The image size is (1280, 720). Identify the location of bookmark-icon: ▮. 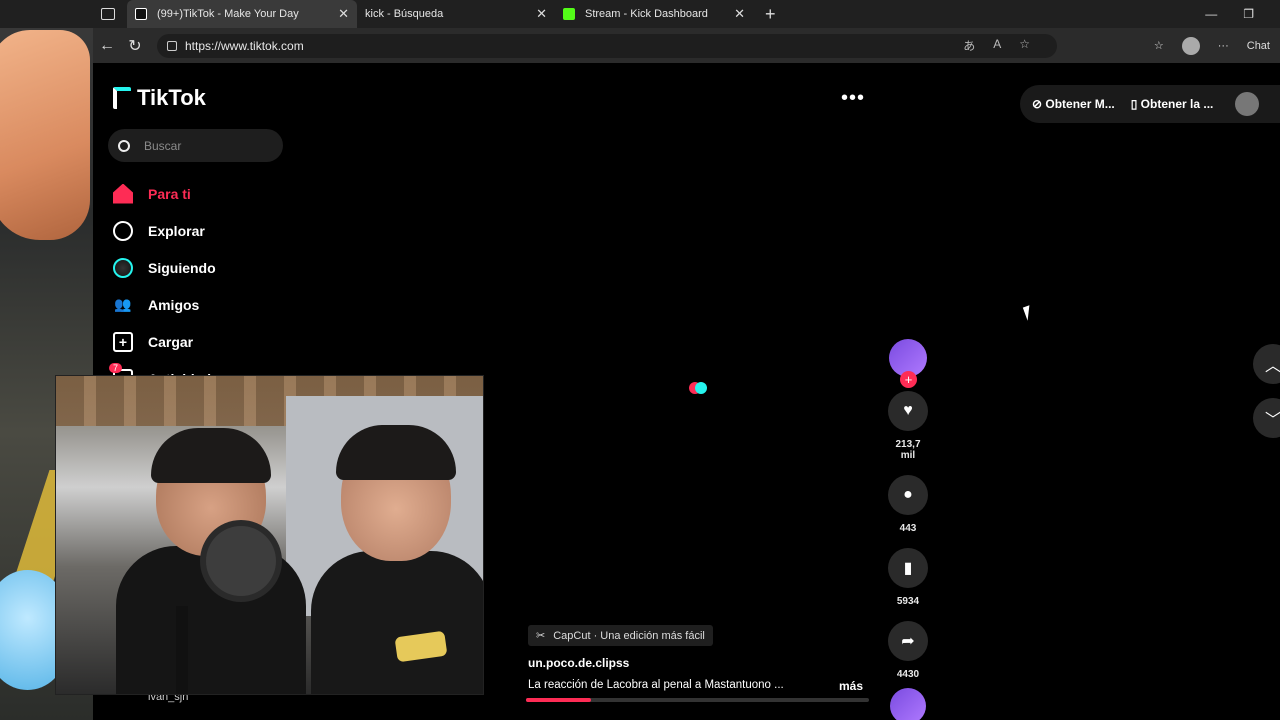
(908, 568).